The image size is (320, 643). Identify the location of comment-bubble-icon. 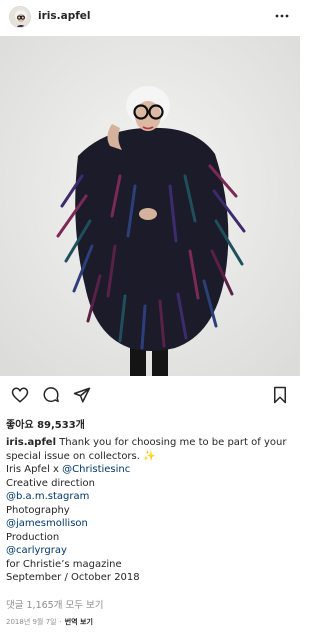
(51, 395).